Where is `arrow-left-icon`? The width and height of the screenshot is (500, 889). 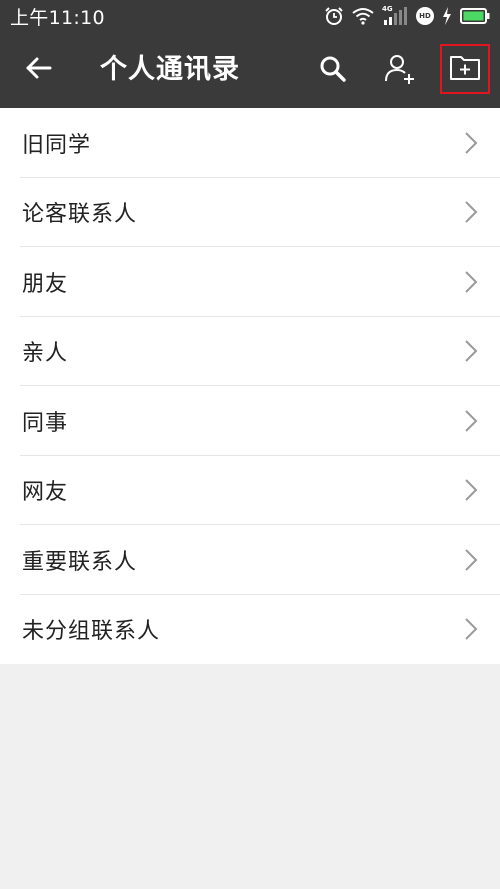 arrow-left-icon is located at coordinates (38, 70).